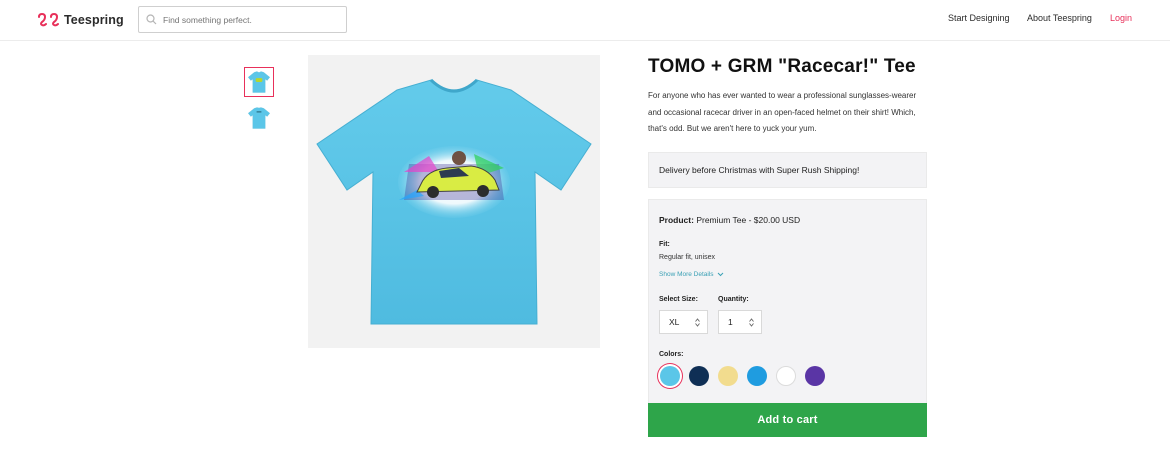 This screenshot has height=472, width=1170. Describe the element at coordinates (683, 322) in the screenshot. I see `size-select: XL` at that location.